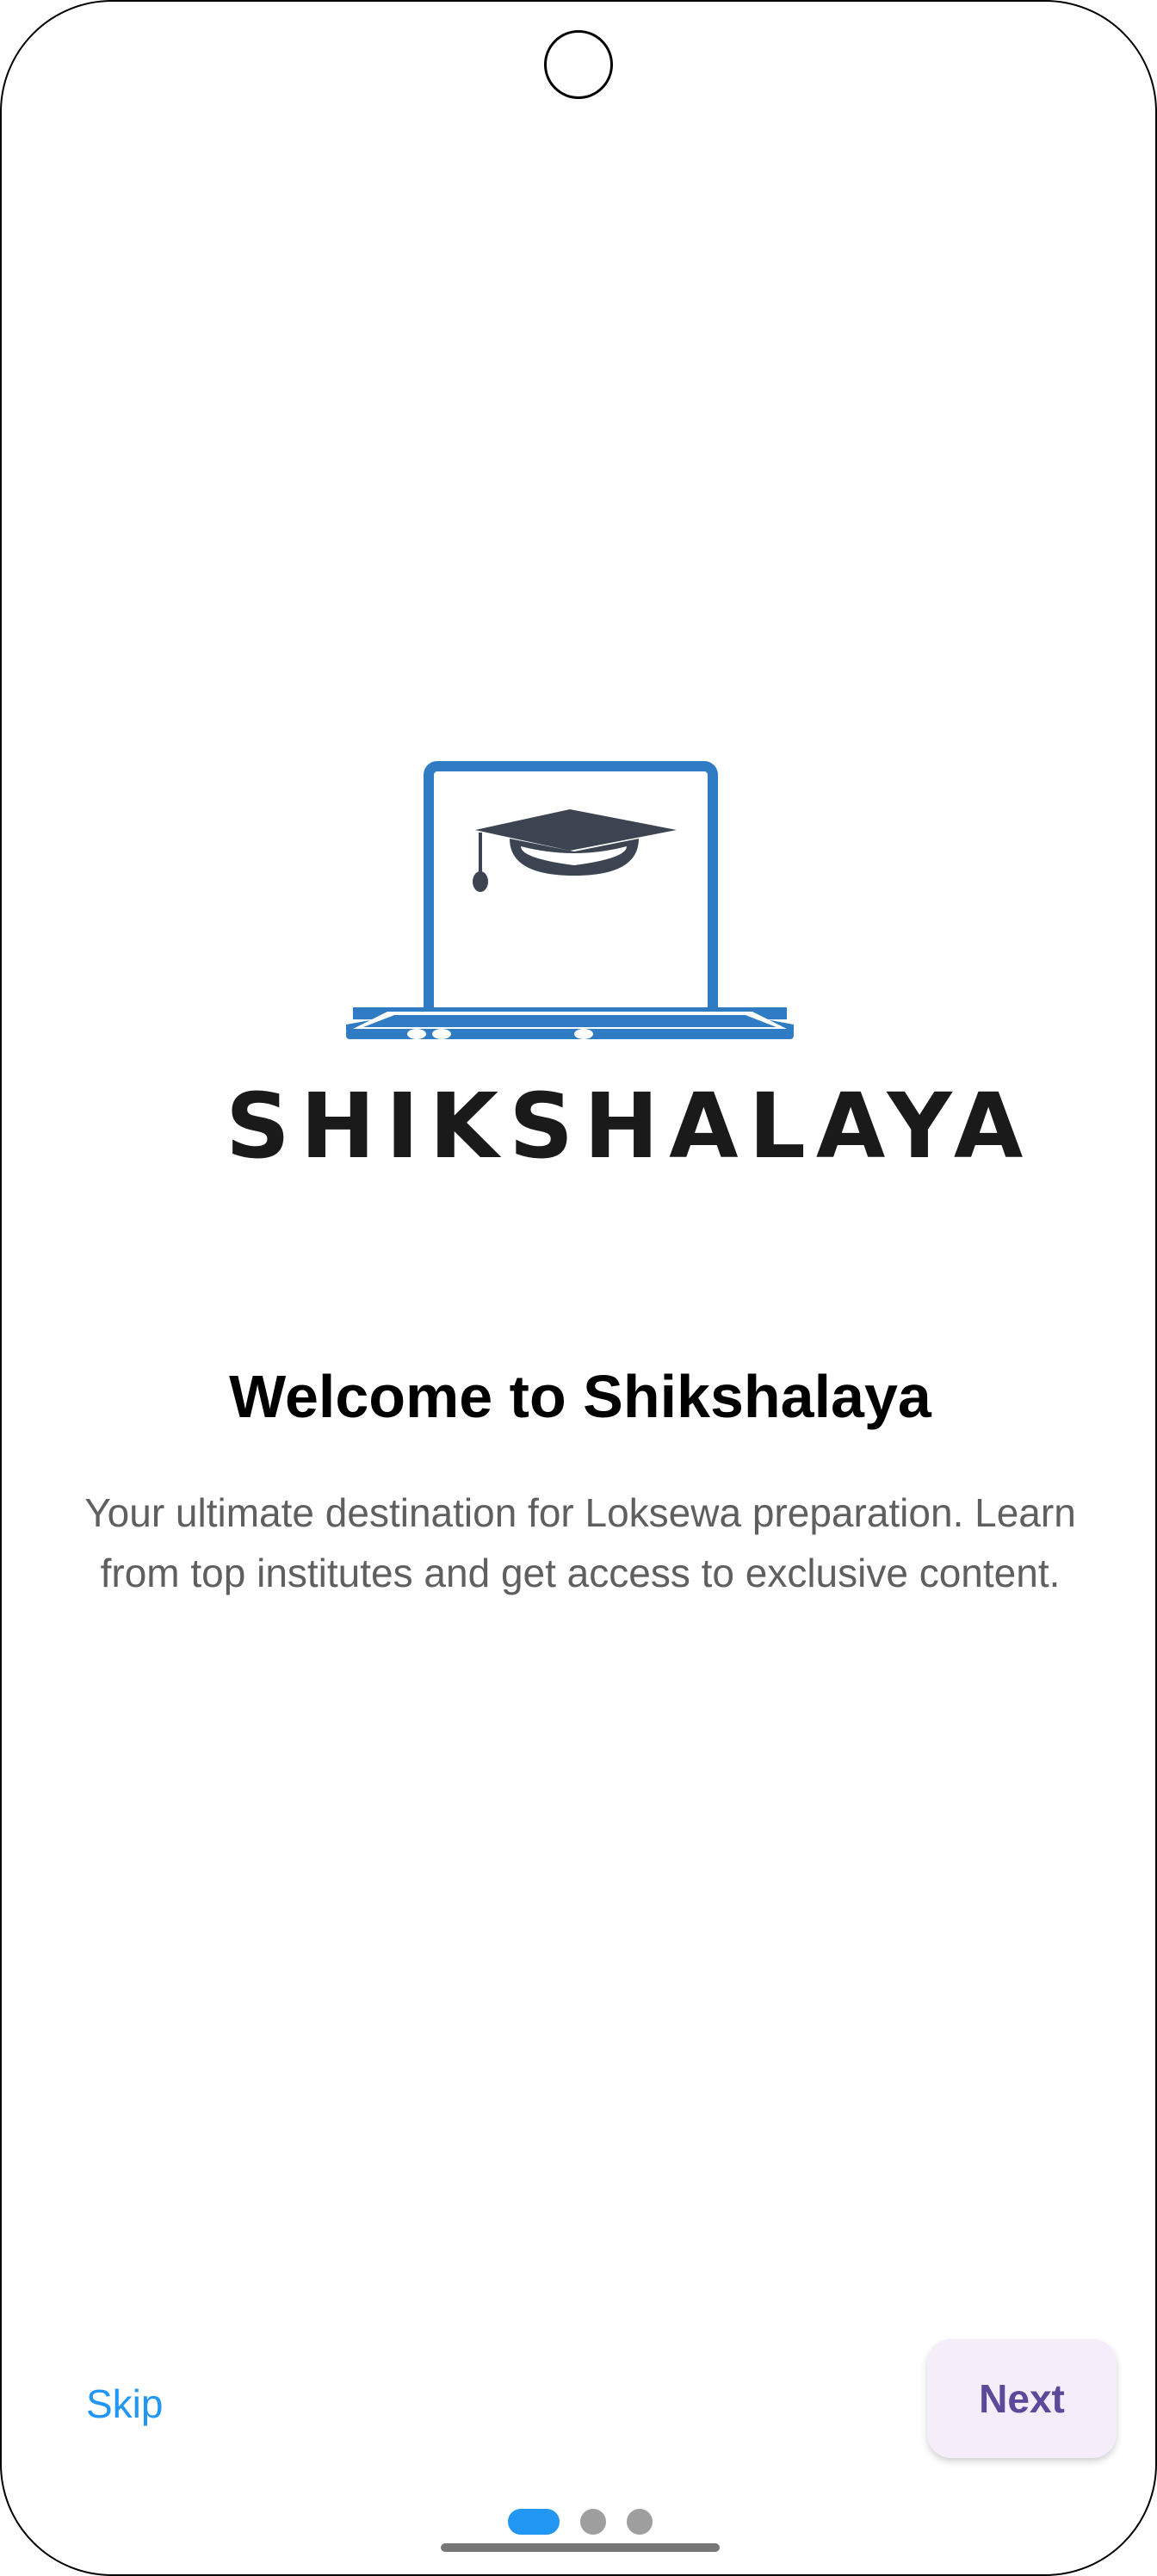  What do you see at coordinates (1022, 2398) in the screenshot?
I see `next-button: Next` at bounding box center [1022, 2398].